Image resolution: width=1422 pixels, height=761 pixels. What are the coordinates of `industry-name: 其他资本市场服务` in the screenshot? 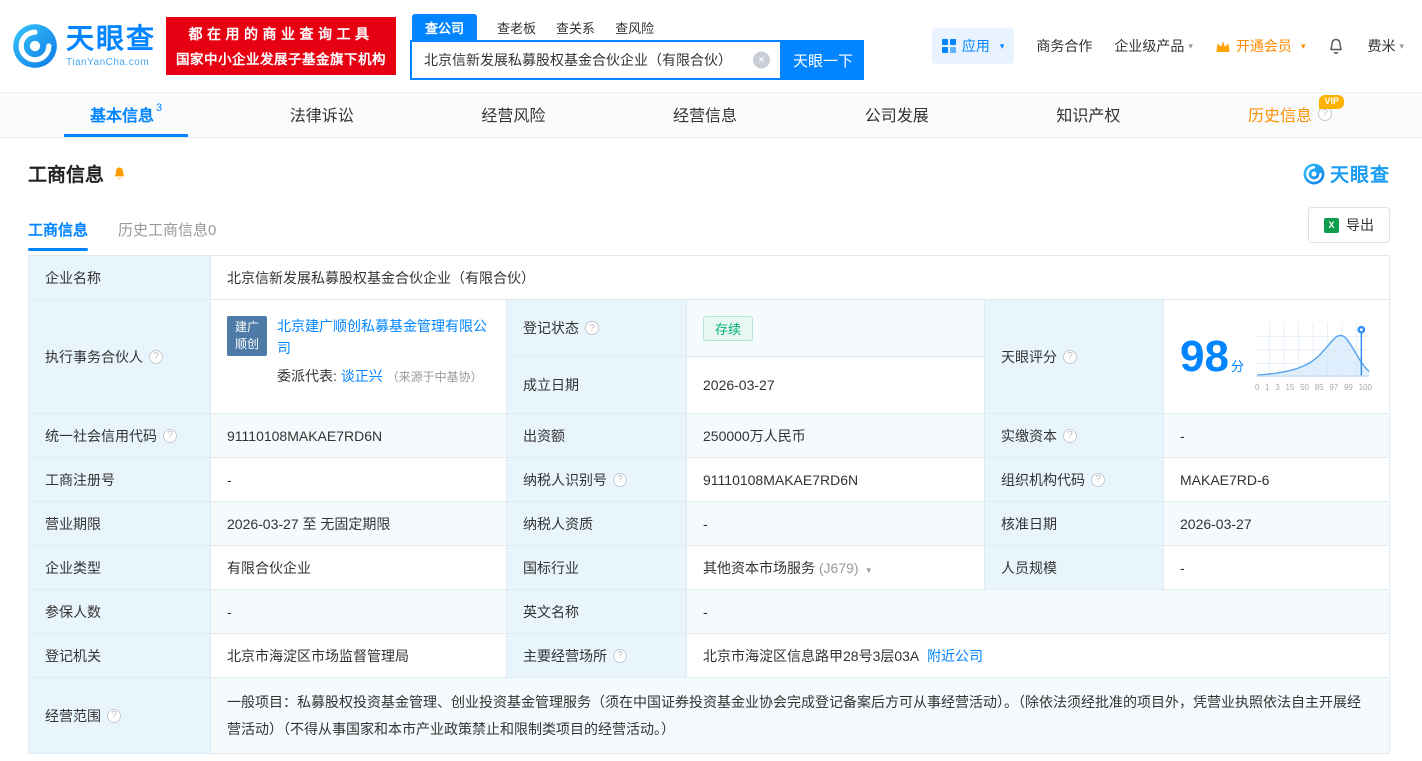 It's located at (759, 567).